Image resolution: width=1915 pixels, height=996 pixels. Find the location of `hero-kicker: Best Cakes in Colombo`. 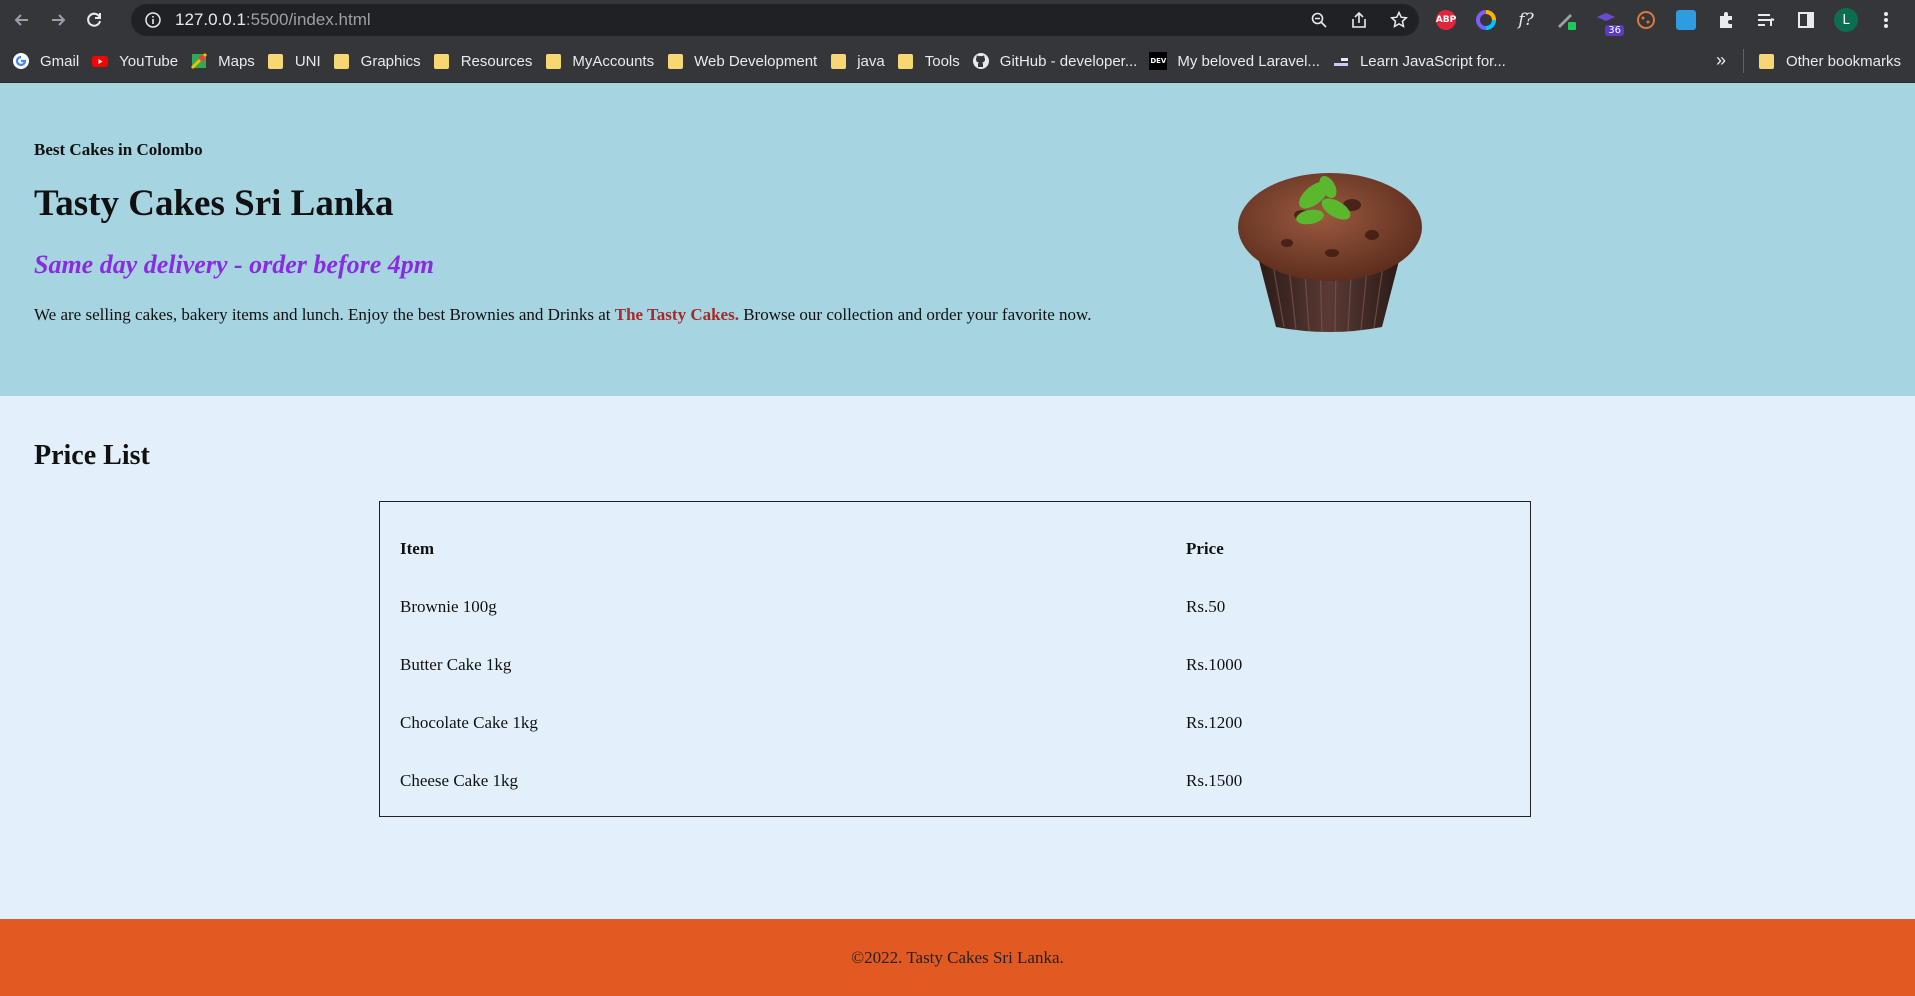

hero-kicker: Best Cakes in Colombo is located at coordinates (118, 149).